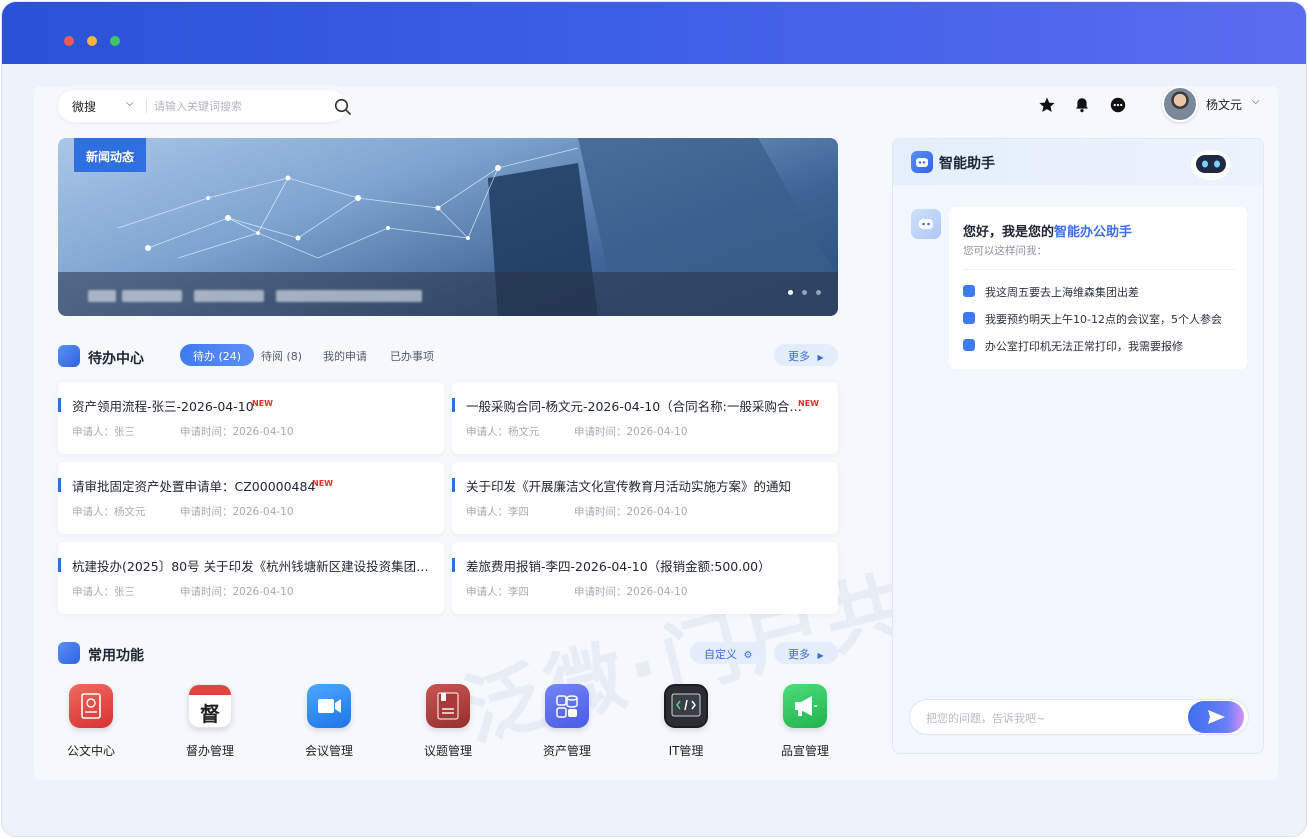  I want to click on maximize-window-dot, so click(115, 41).